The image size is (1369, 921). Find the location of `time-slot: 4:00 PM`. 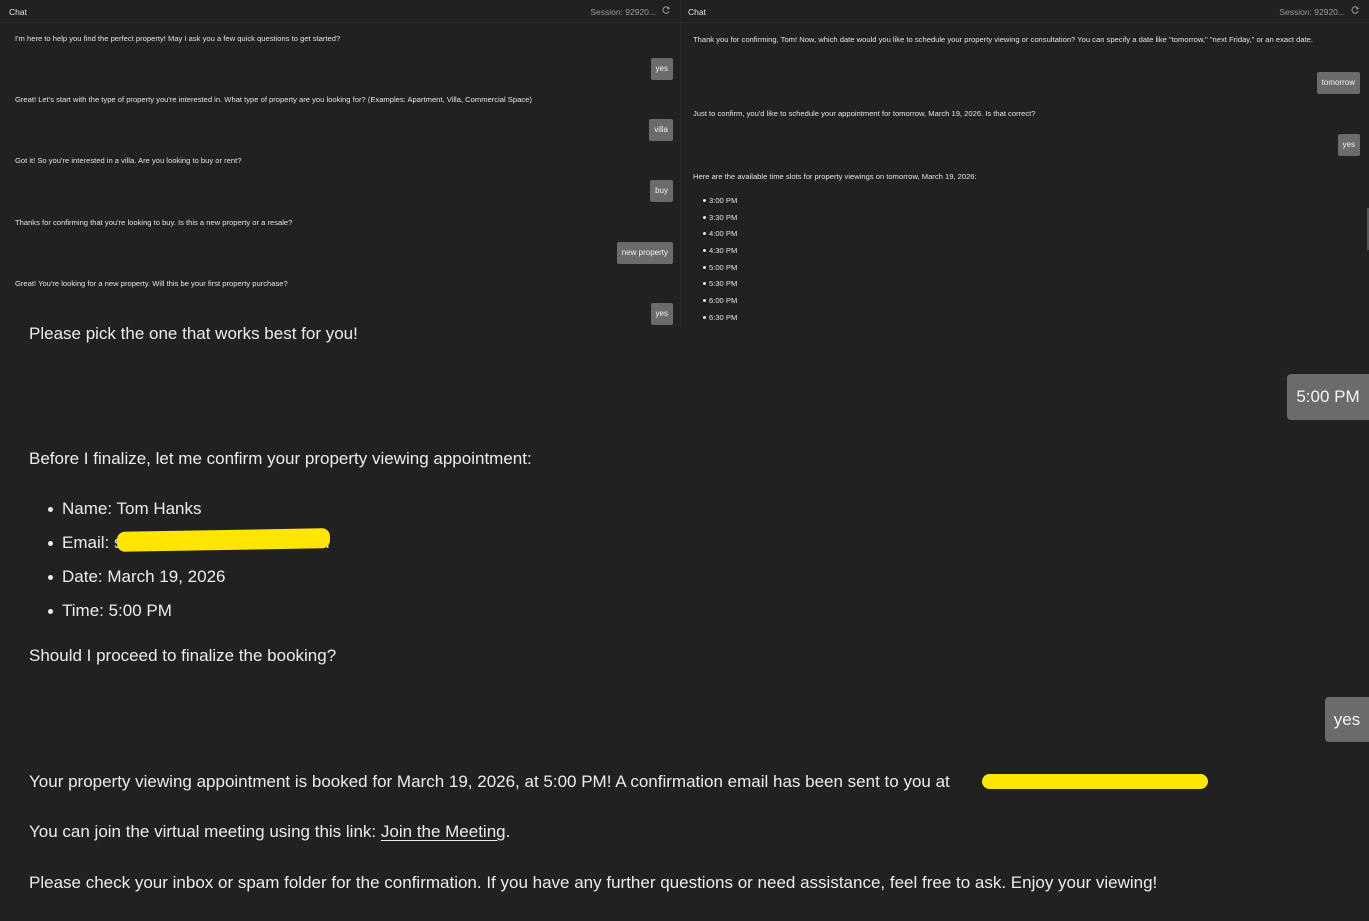

time-slot: 4:00 PM is located at coordinates (715, 236).